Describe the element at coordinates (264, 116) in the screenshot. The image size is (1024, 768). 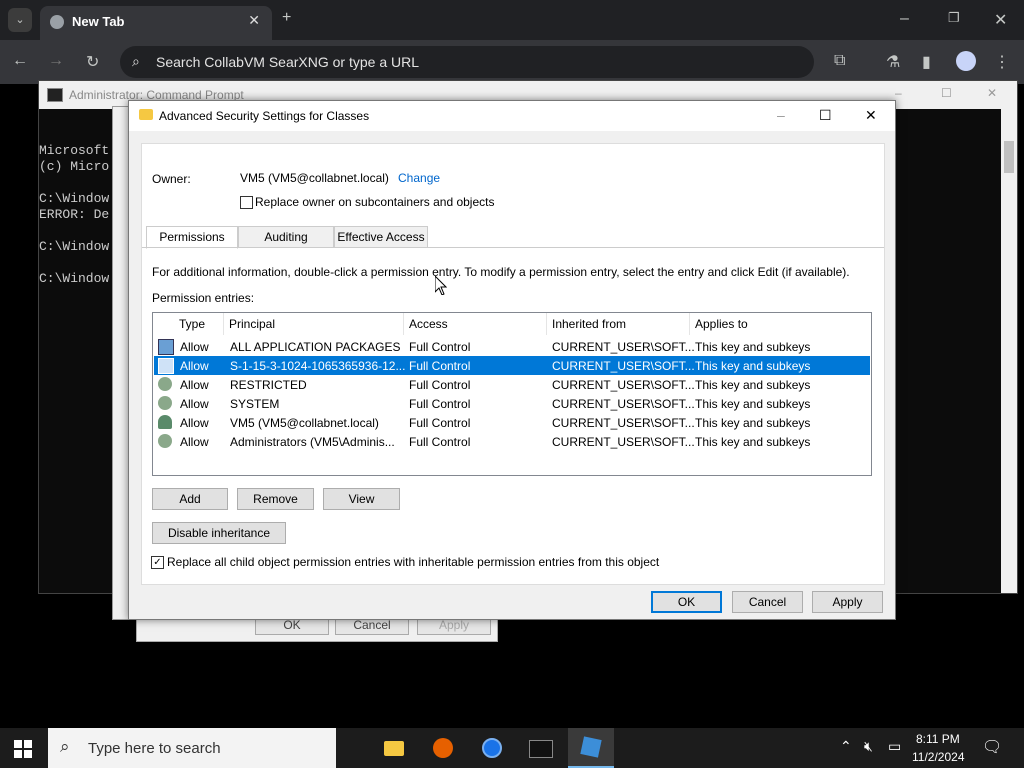
I see `dialog-title: Advanced Security Settings for Classes` at that location.